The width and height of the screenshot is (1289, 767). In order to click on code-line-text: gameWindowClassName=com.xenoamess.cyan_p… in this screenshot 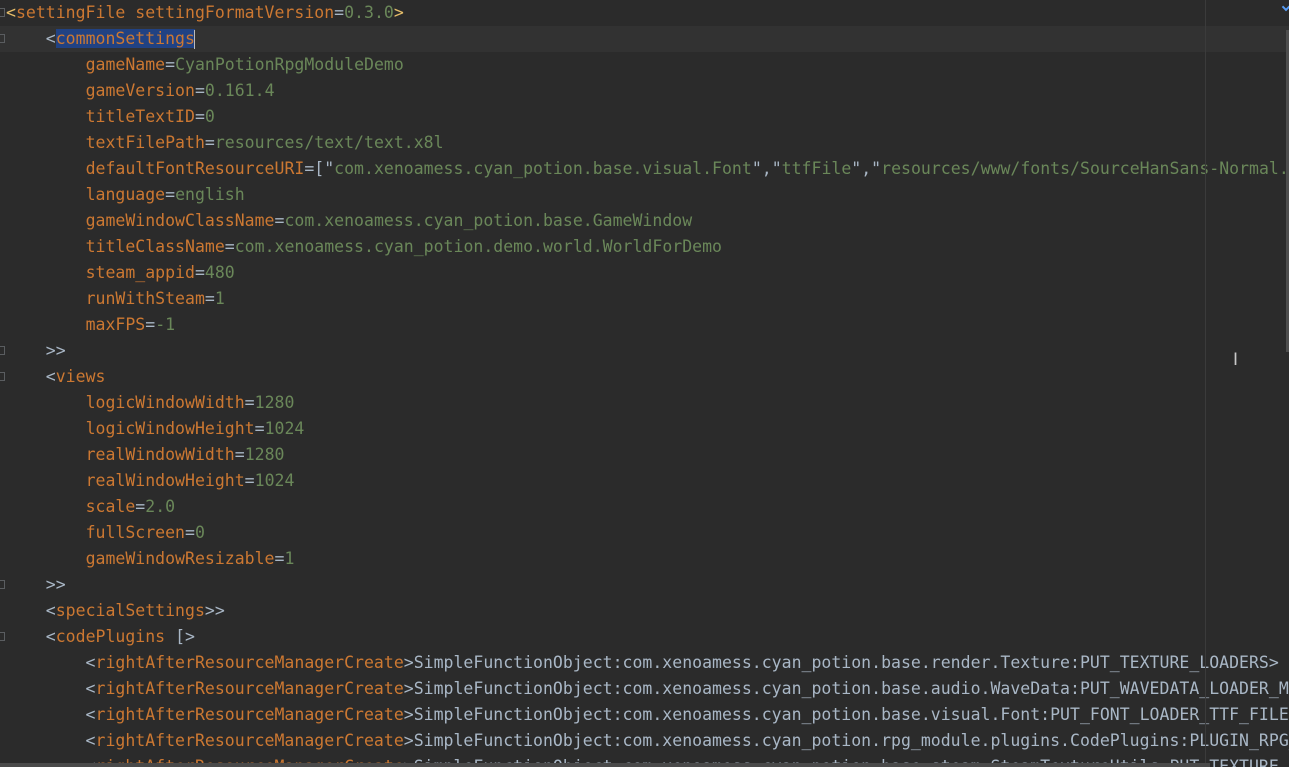, I will do `click(349, 221)`.